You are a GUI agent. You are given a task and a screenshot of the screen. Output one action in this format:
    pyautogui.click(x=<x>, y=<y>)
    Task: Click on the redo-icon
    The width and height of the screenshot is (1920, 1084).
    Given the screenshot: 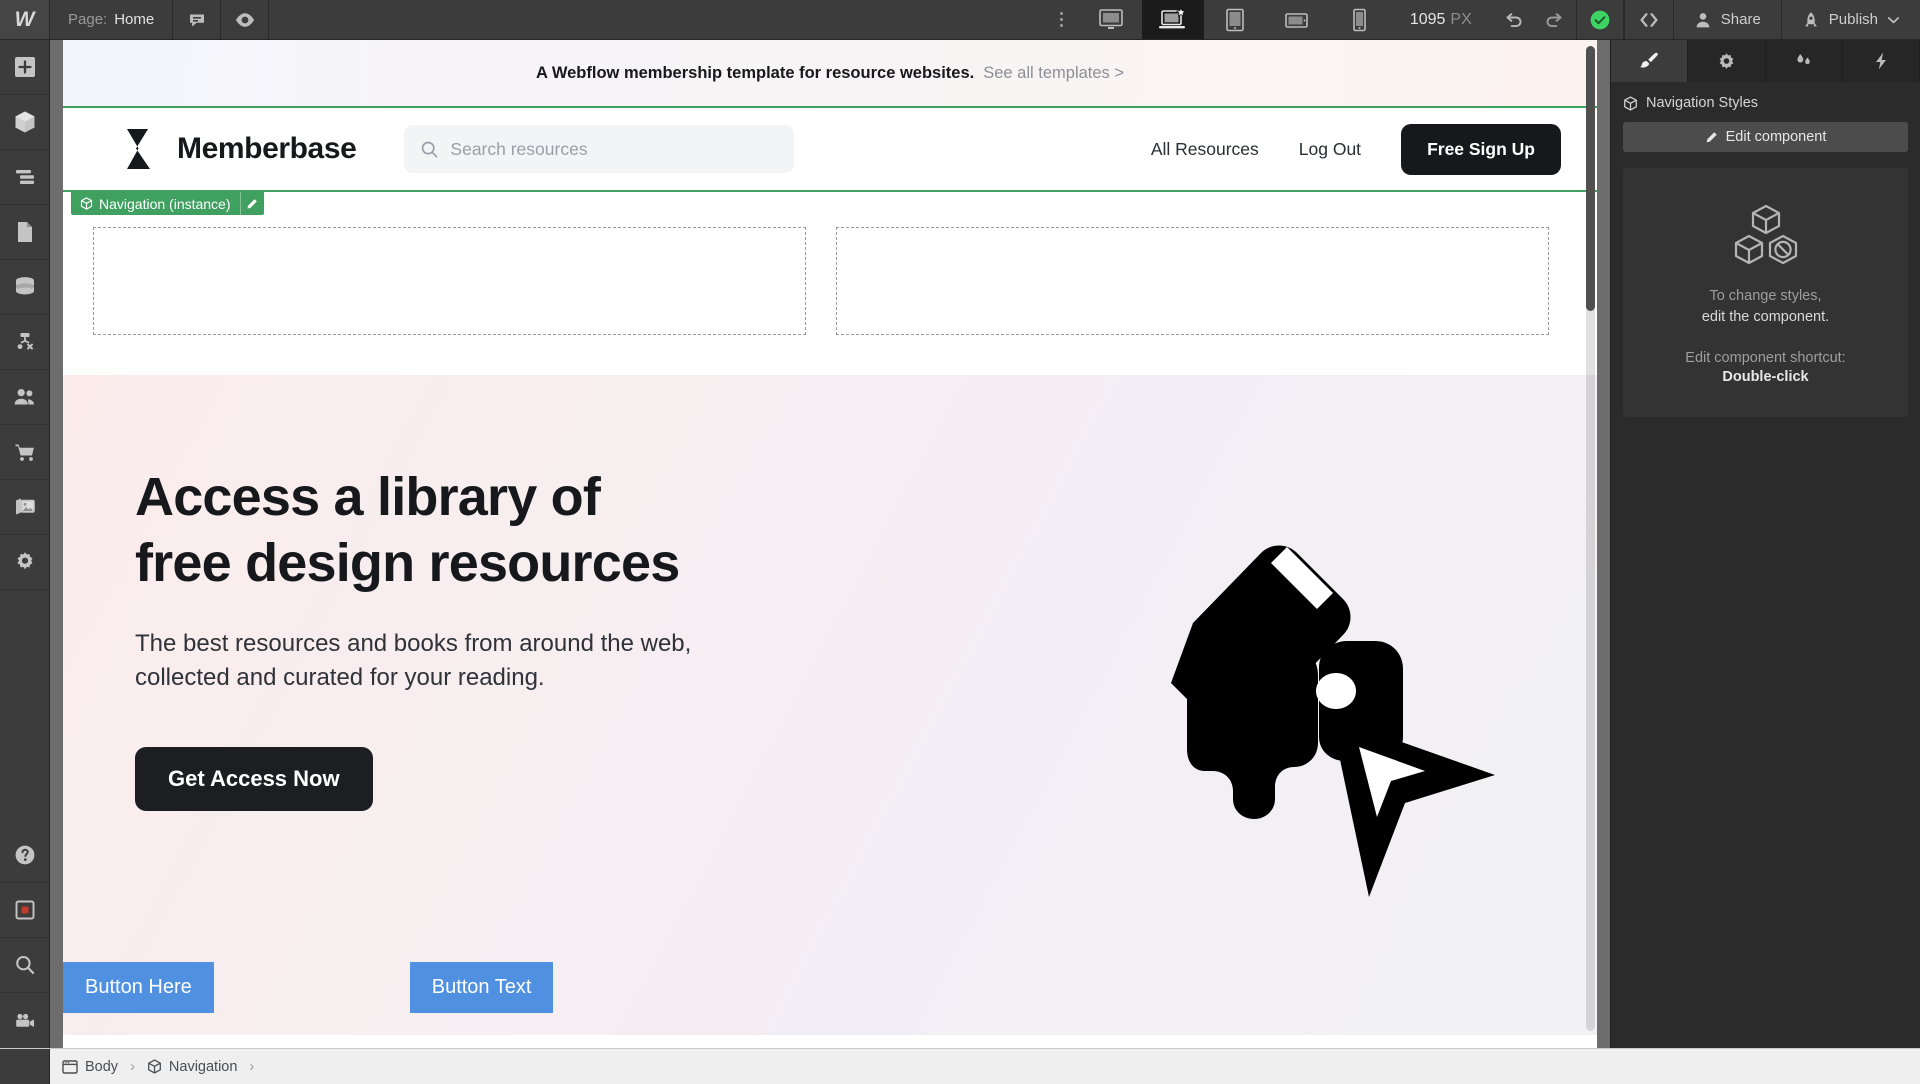 What is the action you would take?
    pyautogui.click(x=1555, y=19)
    